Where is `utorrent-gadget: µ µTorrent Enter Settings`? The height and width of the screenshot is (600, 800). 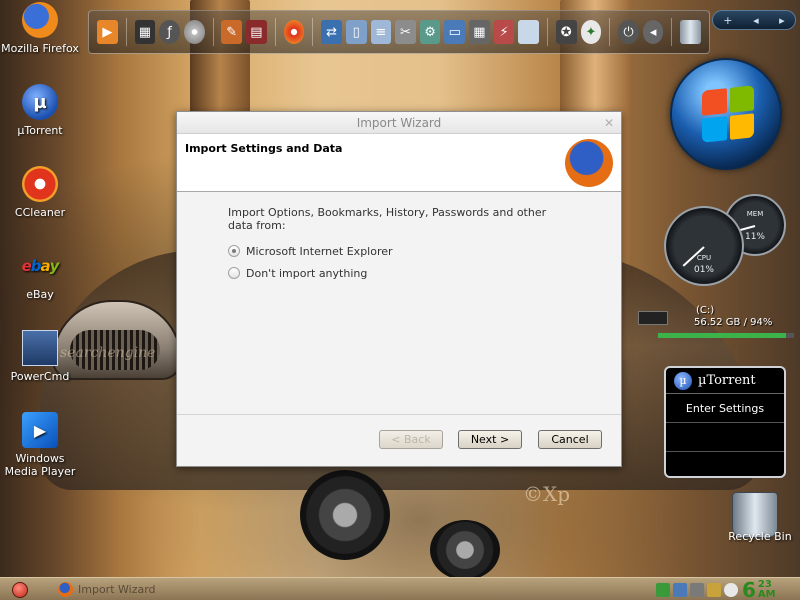
utorrent-gadget: µ µTorrent Enter Settings is located at coordinates (725, 422).